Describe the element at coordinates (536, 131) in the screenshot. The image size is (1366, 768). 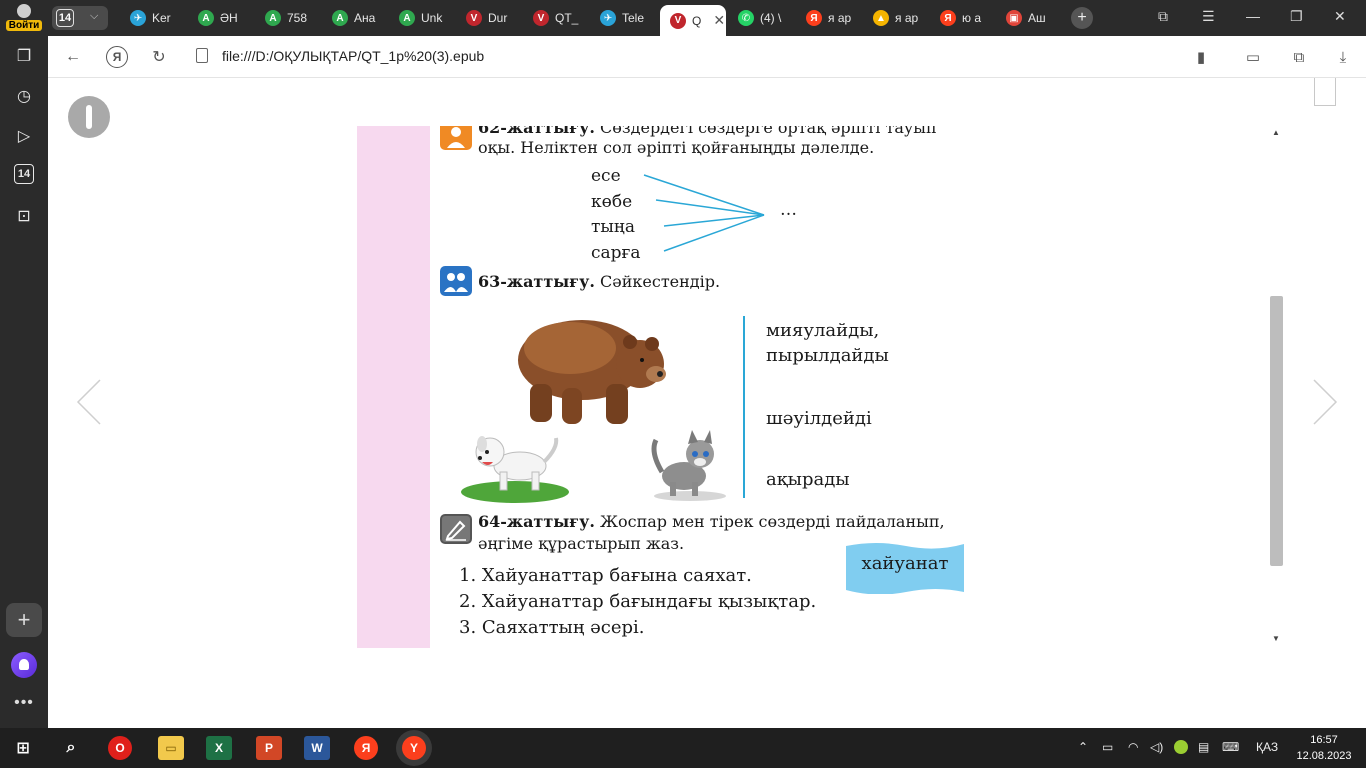
I see `exercise-62-number: 62-жаттығу.` at that location.